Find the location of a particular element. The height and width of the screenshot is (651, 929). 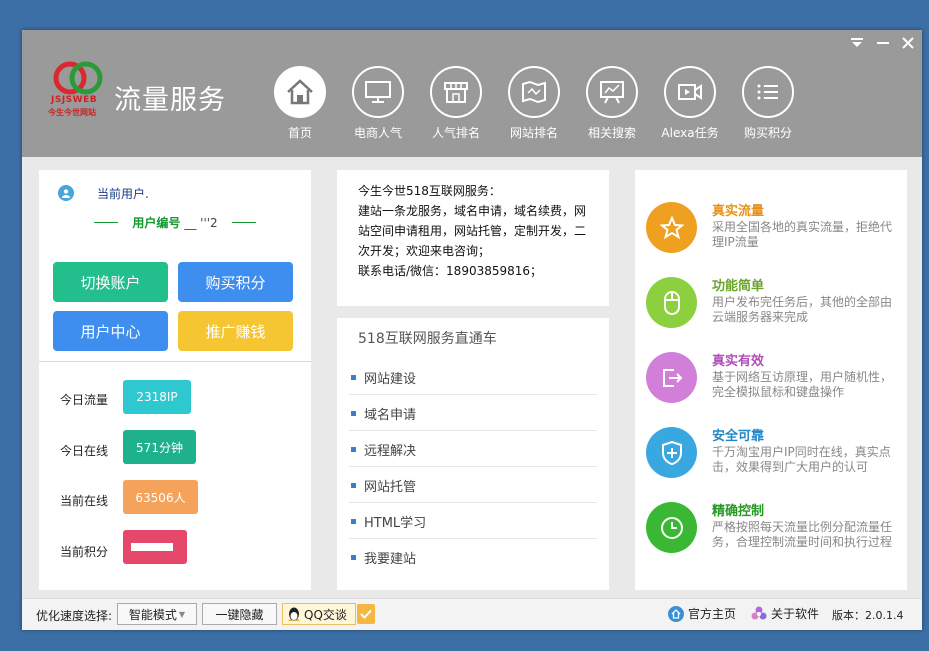

qq-chat-button: QQ交谈 is located at coordinates (319, 614).